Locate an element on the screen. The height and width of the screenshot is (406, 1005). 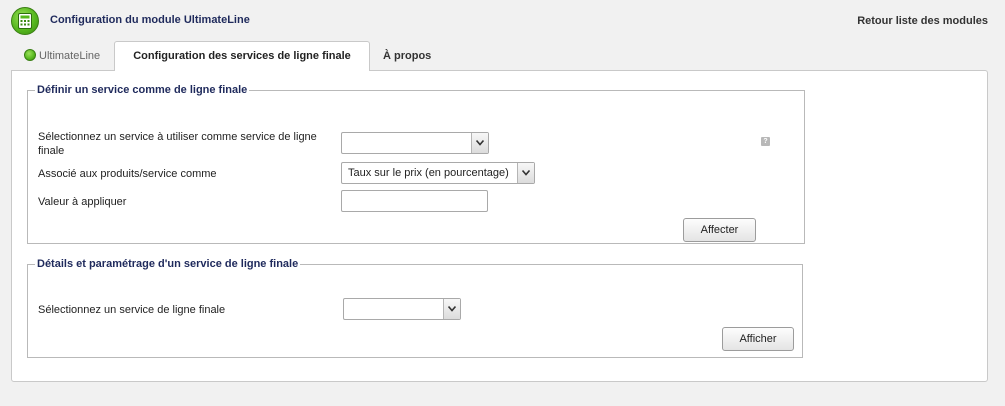
page-title: Configuration du module UltimateLine is located at coordinates (150, 20).